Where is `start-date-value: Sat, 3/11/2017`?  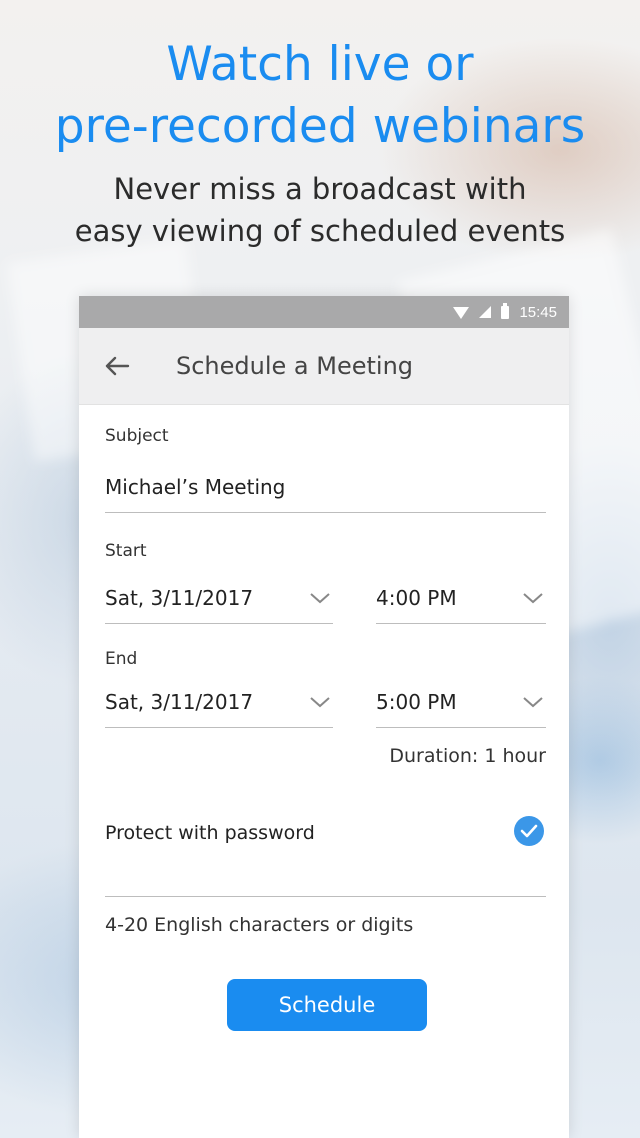
start-date-value: Sat, 3/11/2017 is located at coordinates (179, 598).